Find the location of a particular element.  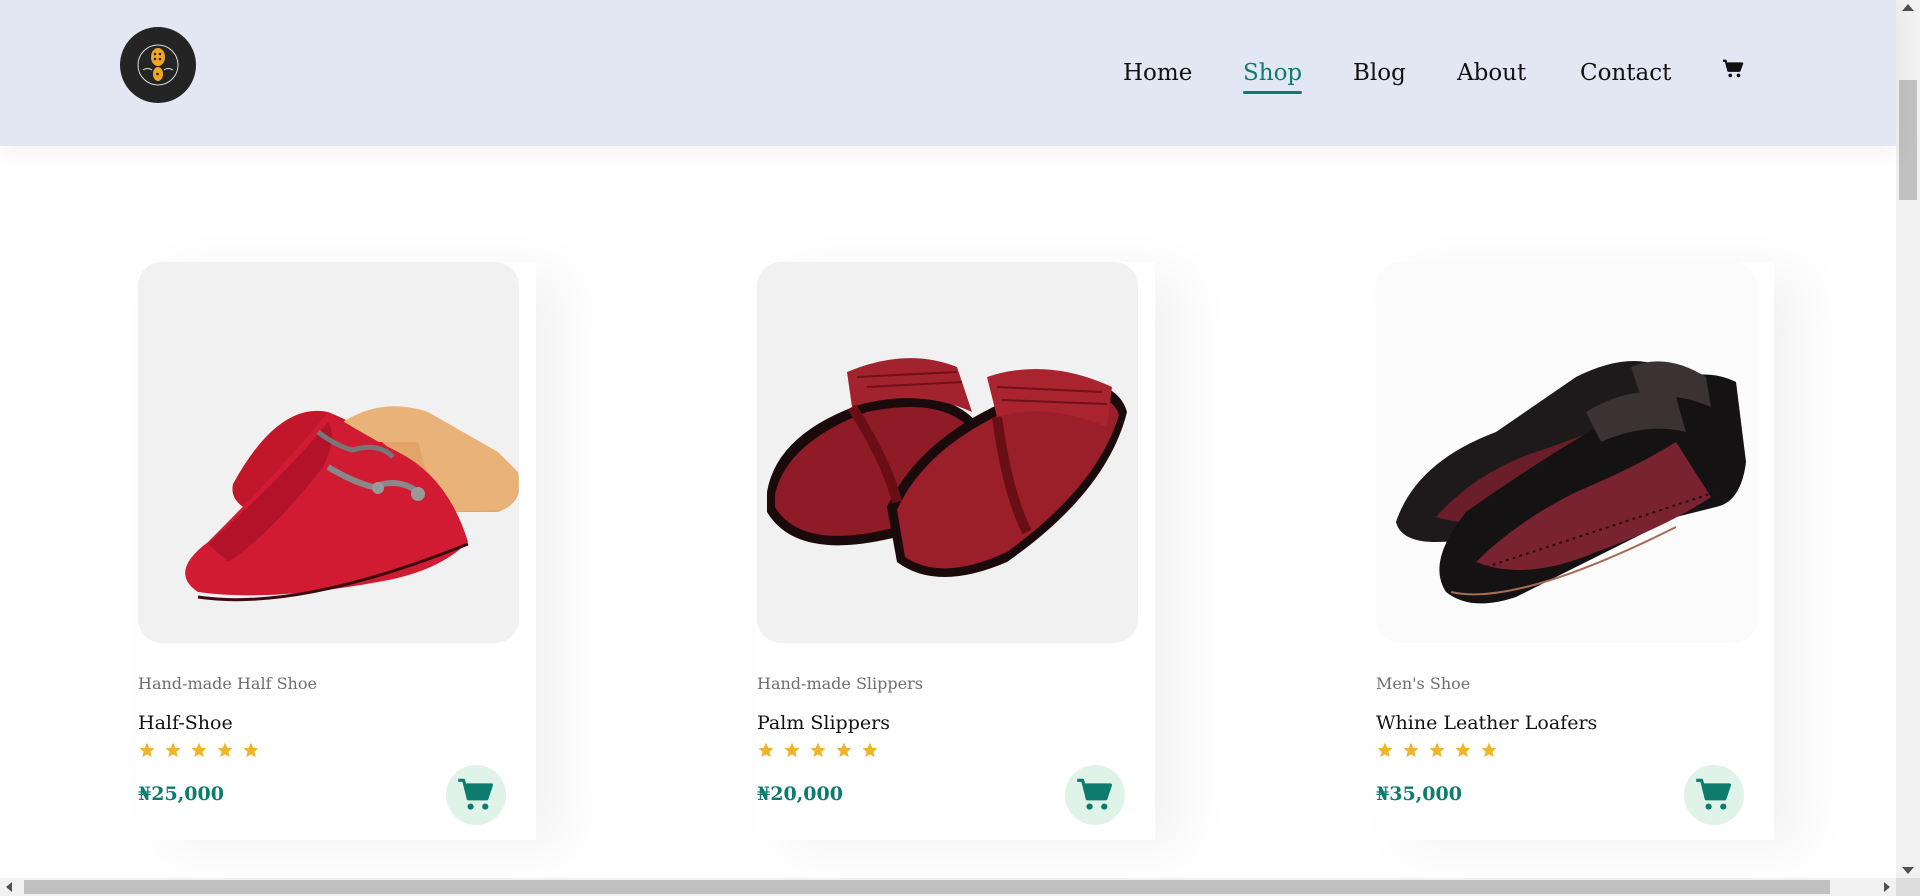

nav-about: About is located at coordinates (1491, 73).